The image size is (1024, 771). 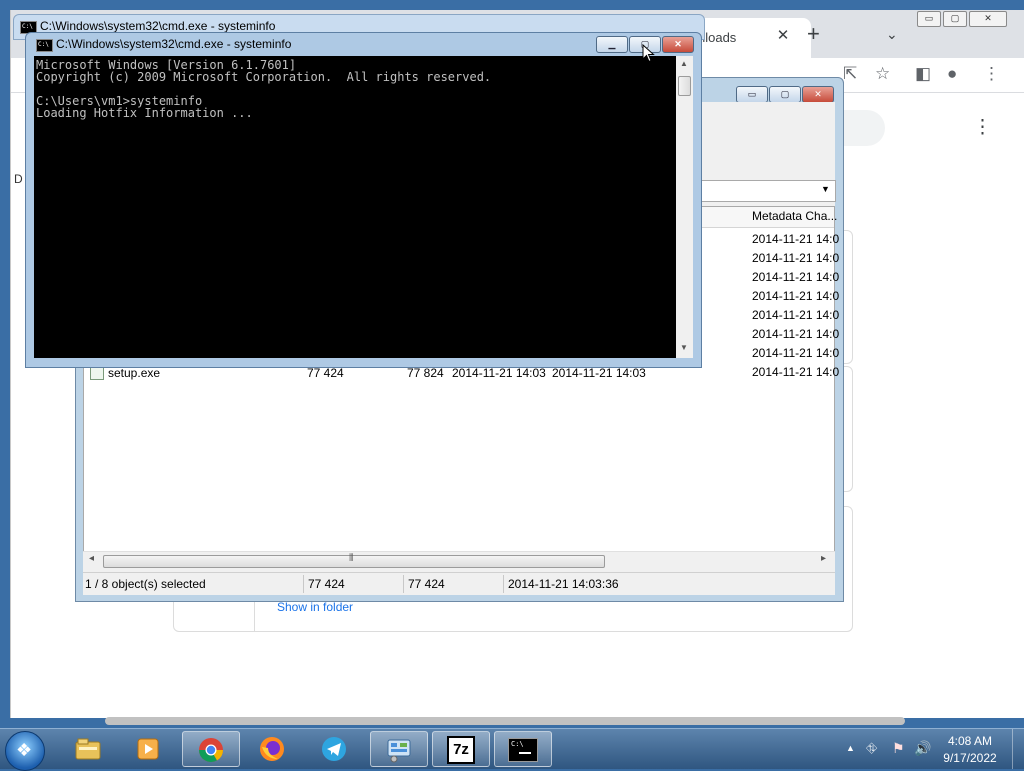 I want to click on table-cell-packed: 77 824, so click(x=425, y=373).